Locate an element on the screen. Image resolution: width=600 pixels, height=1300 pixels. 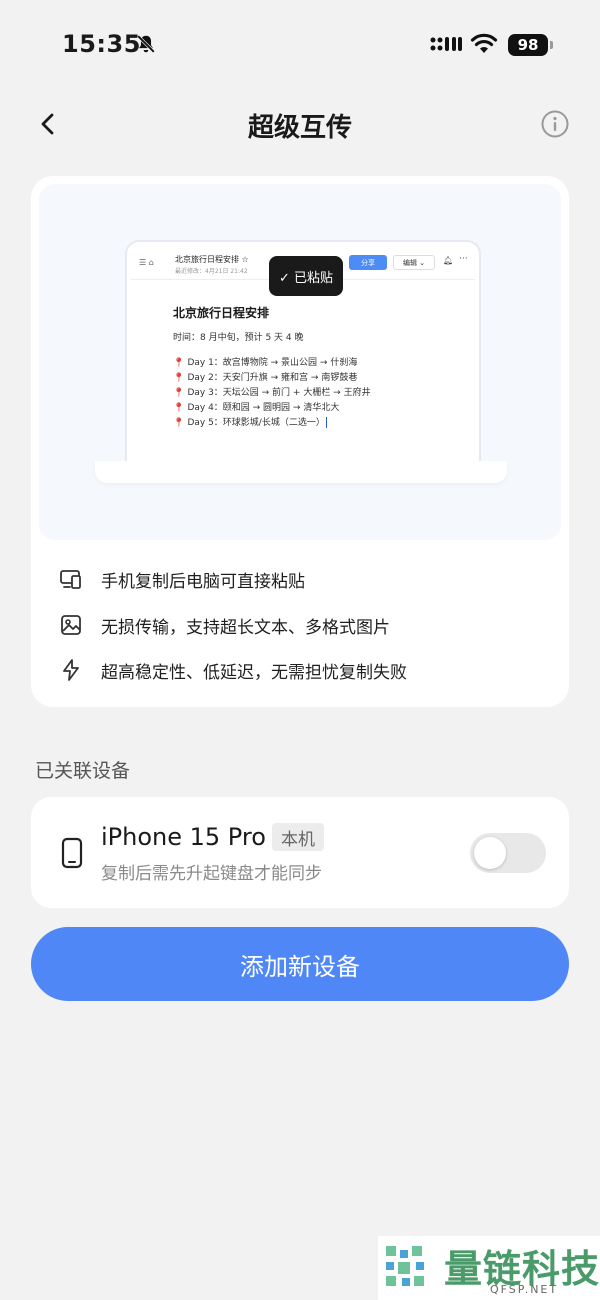
doc-time-line: 时间：8 月中旬，预计 5 天 4 晚 is located at coordinates (238, 338).